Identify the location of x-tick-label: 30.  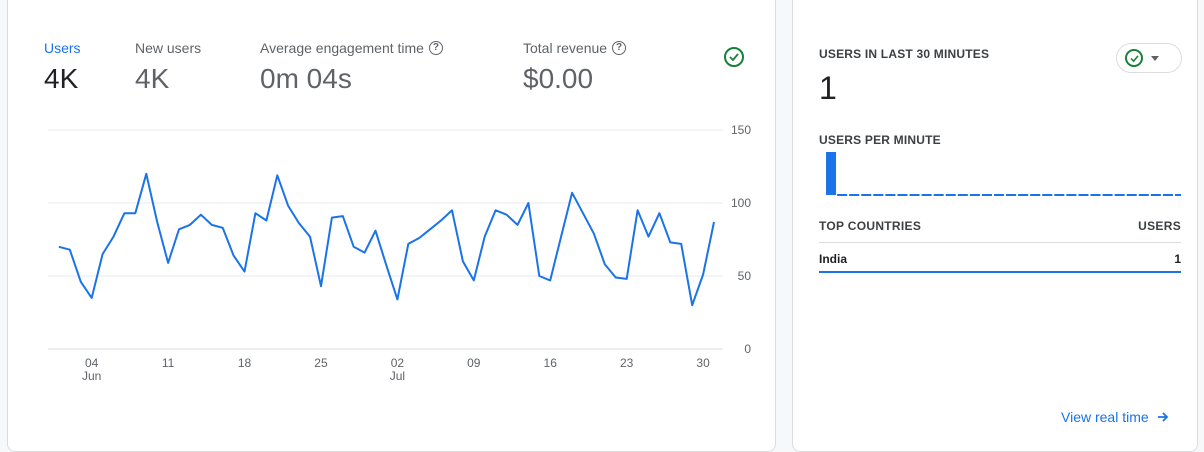
(703, 363).